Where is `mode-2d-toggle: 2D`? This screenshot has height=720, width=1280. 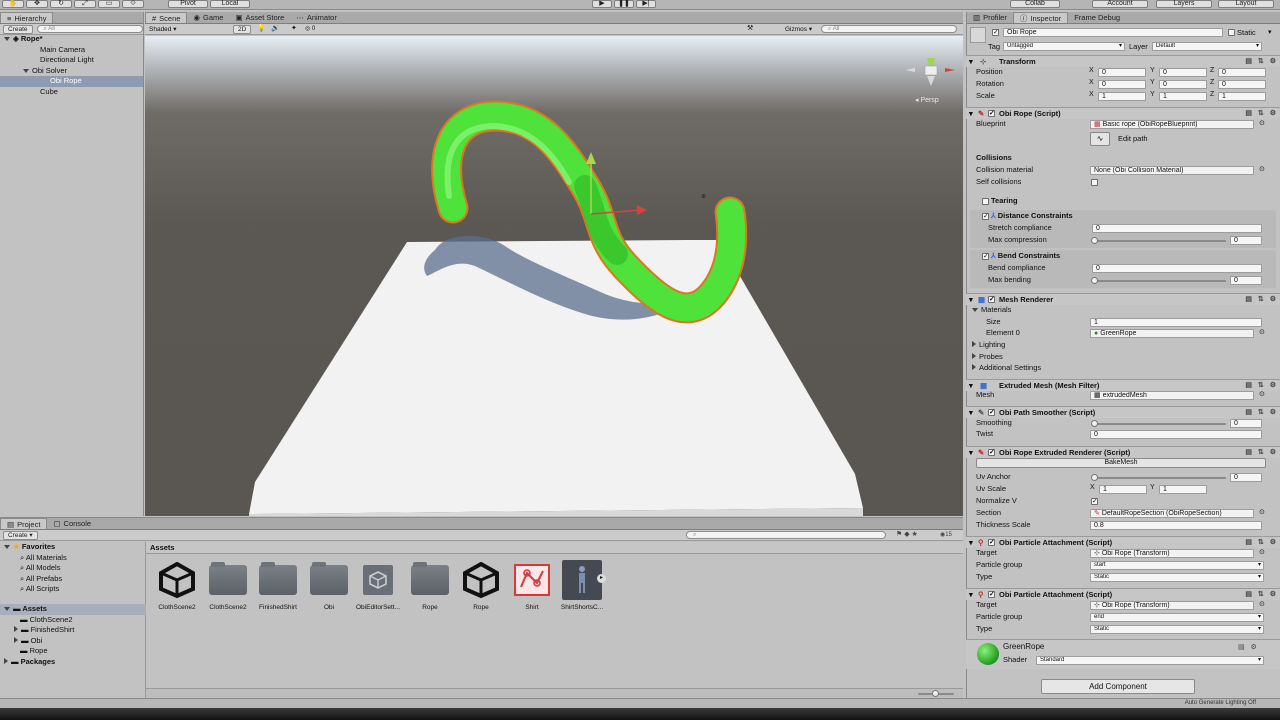 mode-2d-toggle: 2D is located at coordinates (242, 29).